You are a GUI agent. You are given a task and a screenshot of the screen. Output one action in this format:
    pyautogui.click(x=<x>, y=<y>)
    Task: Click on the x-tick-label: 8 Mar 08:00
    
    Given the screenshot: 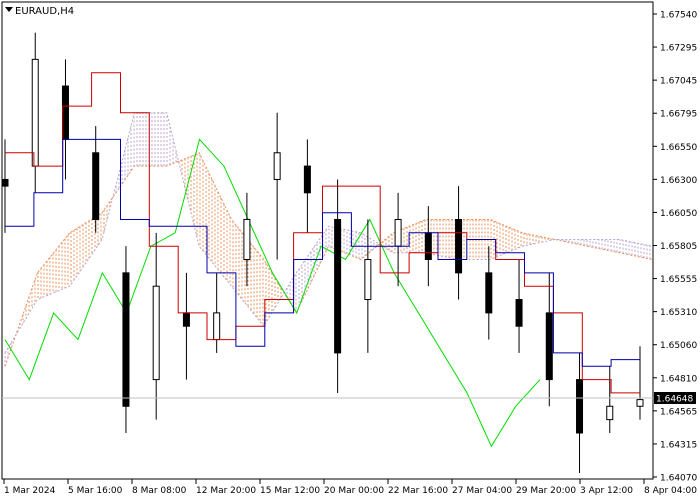 What is the action you would take?
    pyautogui.click(x=159, y=491)
    